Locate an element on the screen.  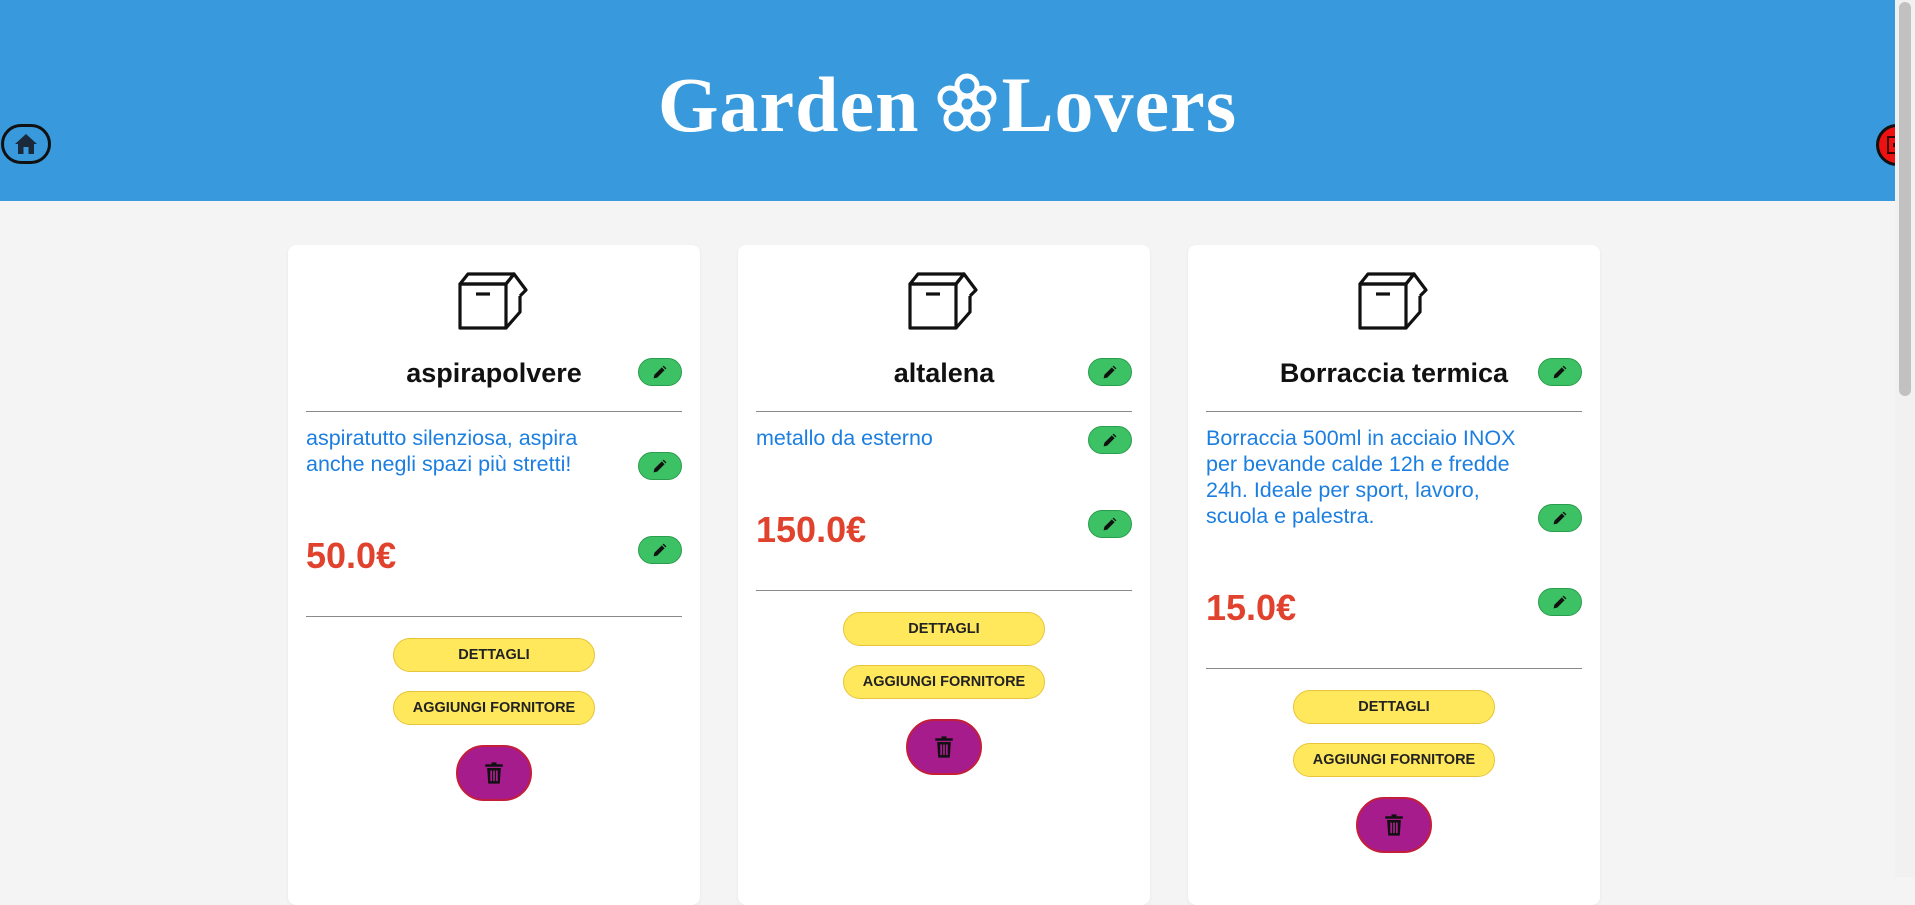
product-price: 150.0€ is located at coordinates (811, 529).